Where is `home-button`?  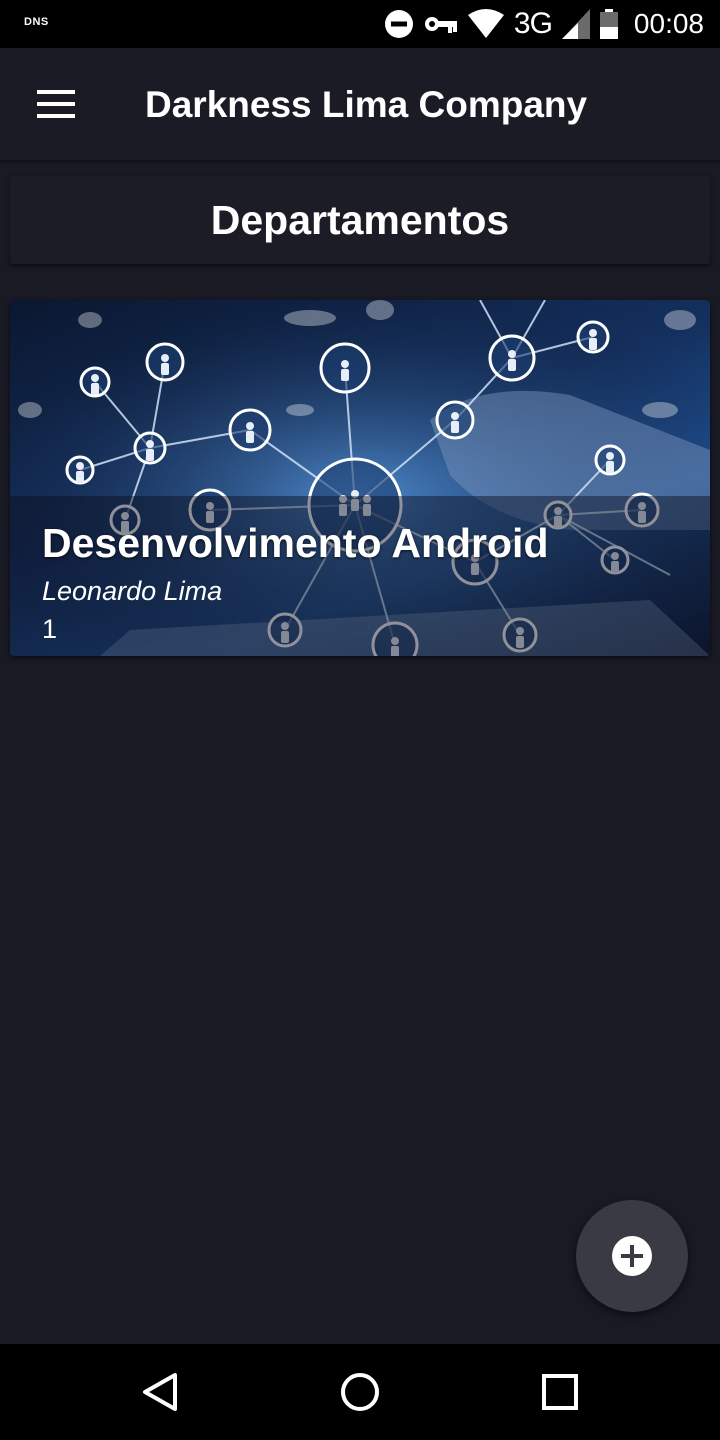 home-button is located at coordinates (360, 1392).